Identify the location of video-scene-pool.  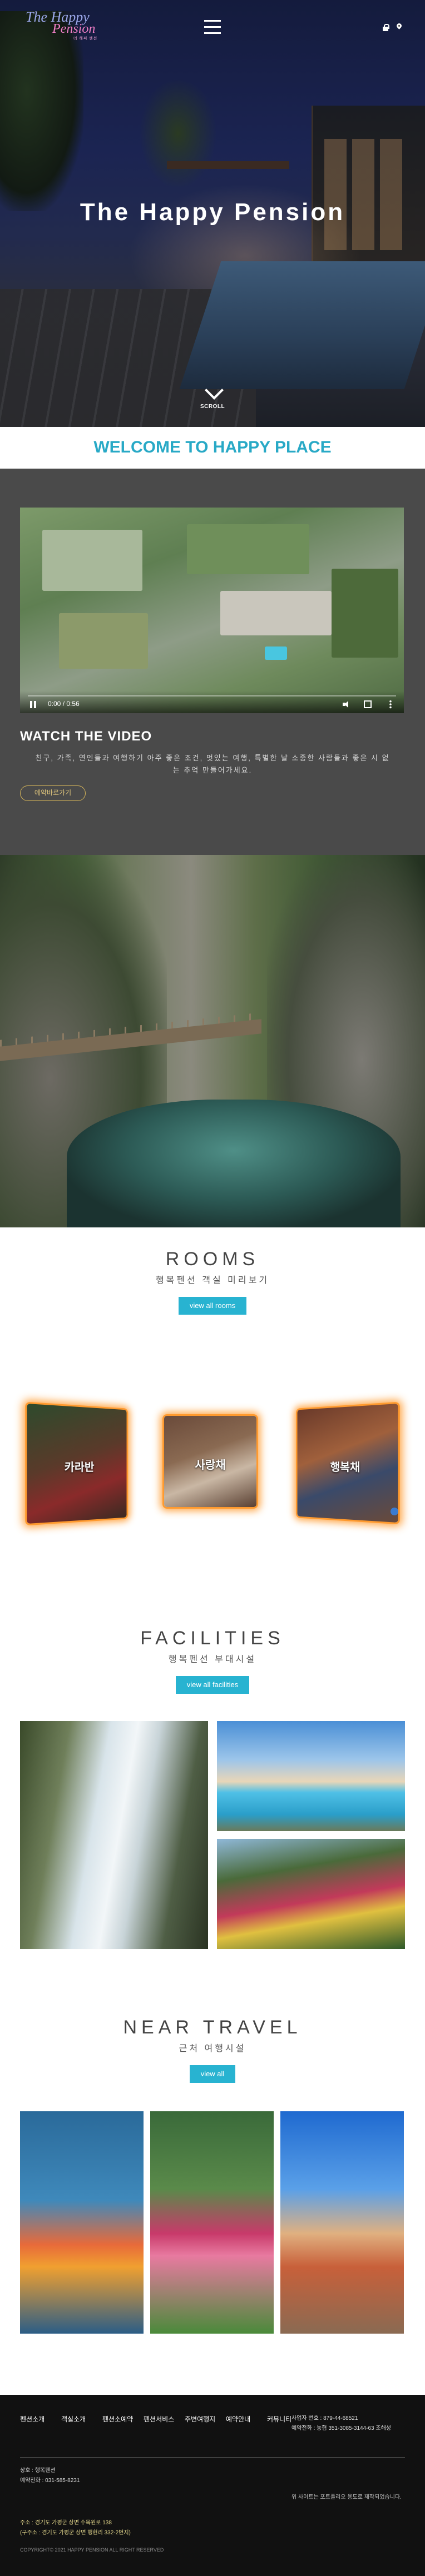
(276, 653).